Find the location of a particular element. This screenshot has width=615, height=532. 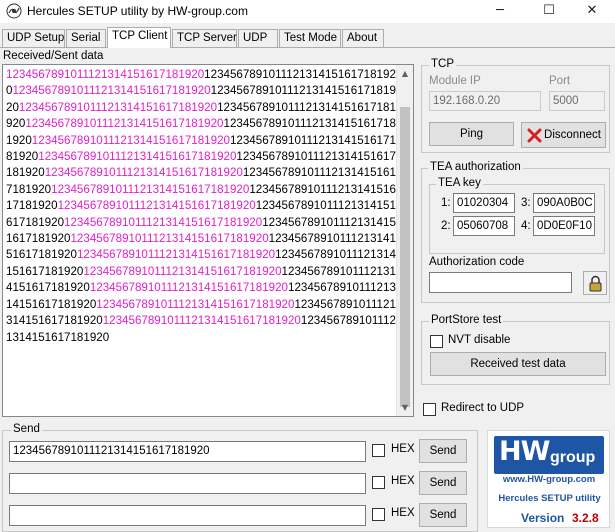

window-title: Hercules SETUP utility by HW-group.com is located at coordinates (137, 11).